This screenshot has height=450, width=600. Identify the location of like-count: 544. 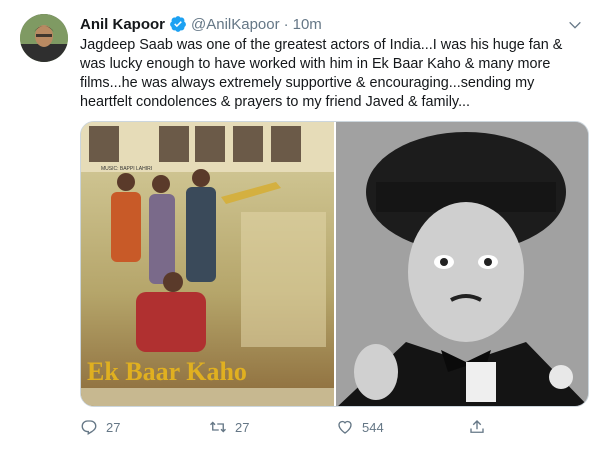
(373, 427).